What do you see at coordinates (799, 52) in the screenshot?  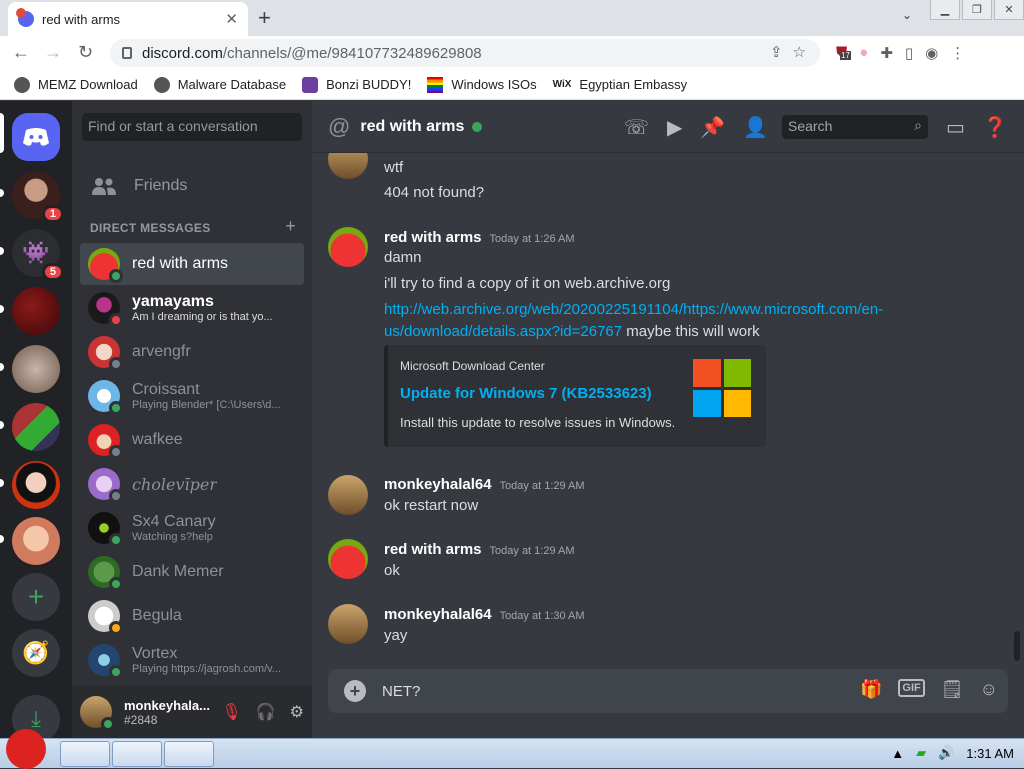 I see `bookmark-star-icon: ☆` at bounding box center [799, 52].